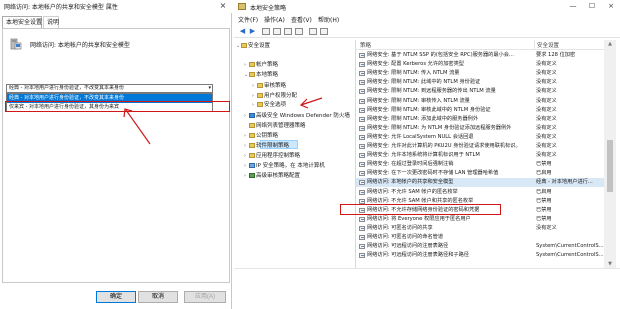 This screenshot has height=309, width=620. What do you see at coordinates (116, 297) in the screenshot?
I see `ok-button: 确定` at bounding box center [116, 297].